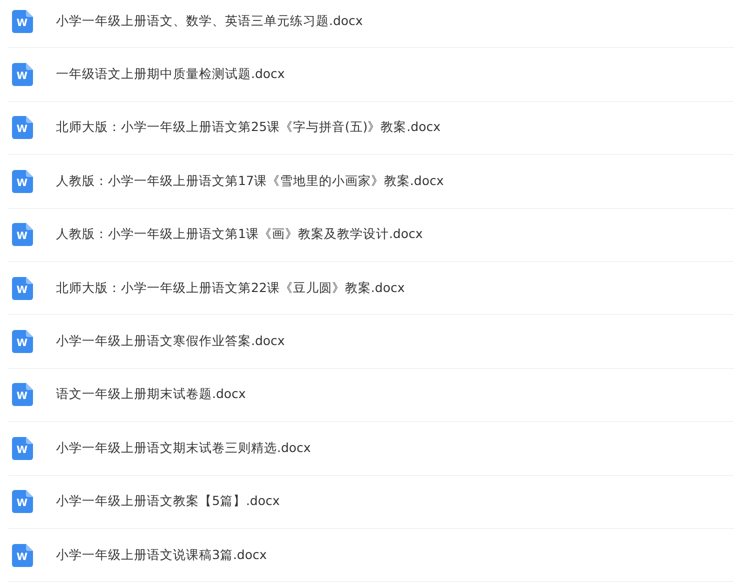 The height and width of the screenshot is (585, 734). I want to click on file-name-link: 人教版：小学一年级上册语文第17课《雪地里的小画家》教案.docx, so click(250, 181).